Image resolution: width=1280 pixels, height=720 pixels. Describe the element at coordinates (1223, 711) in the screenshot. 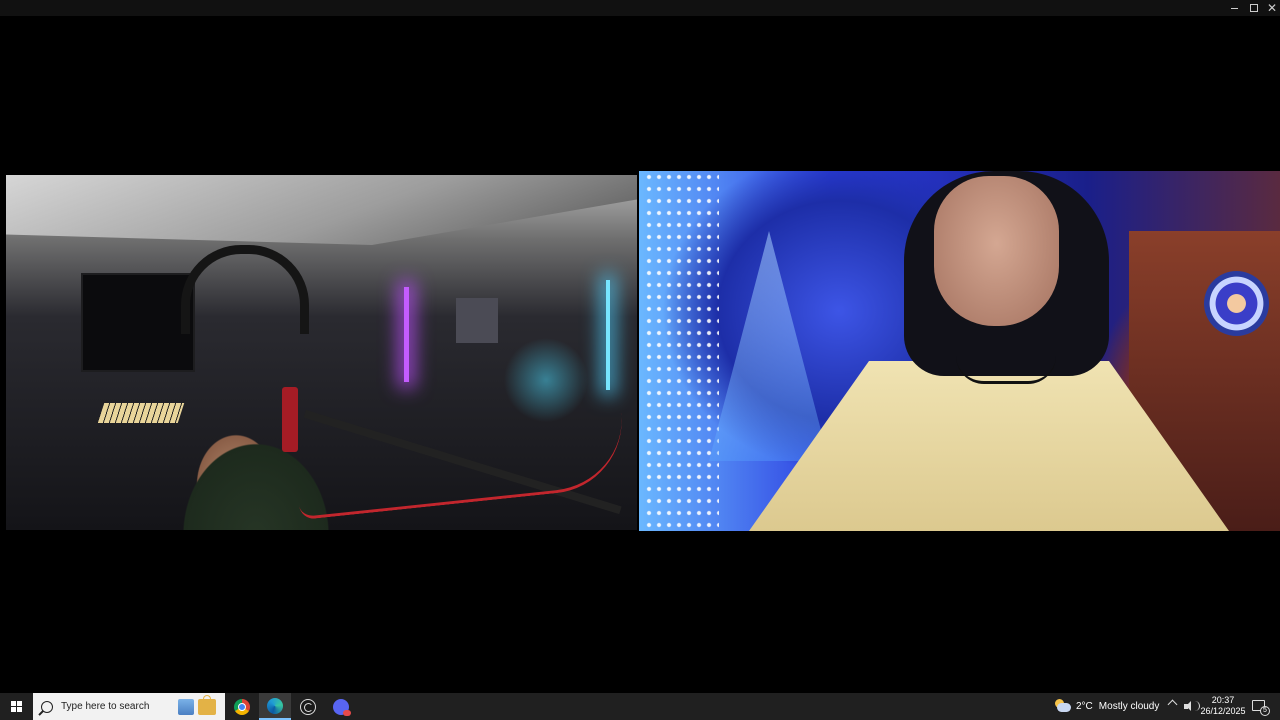

I see `clock-date: 26/12/2025` at that location.